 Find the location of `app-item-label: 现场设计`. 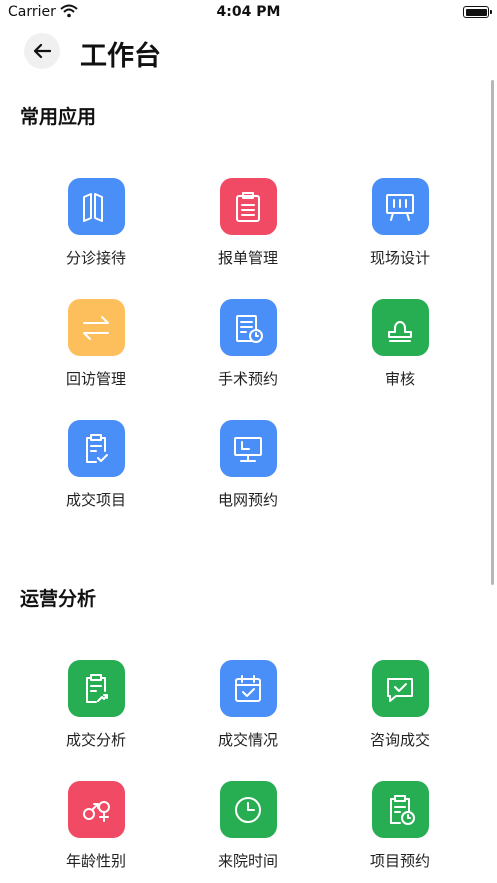

app-item-label: 现场设计 is located at coordinates (399, 258).